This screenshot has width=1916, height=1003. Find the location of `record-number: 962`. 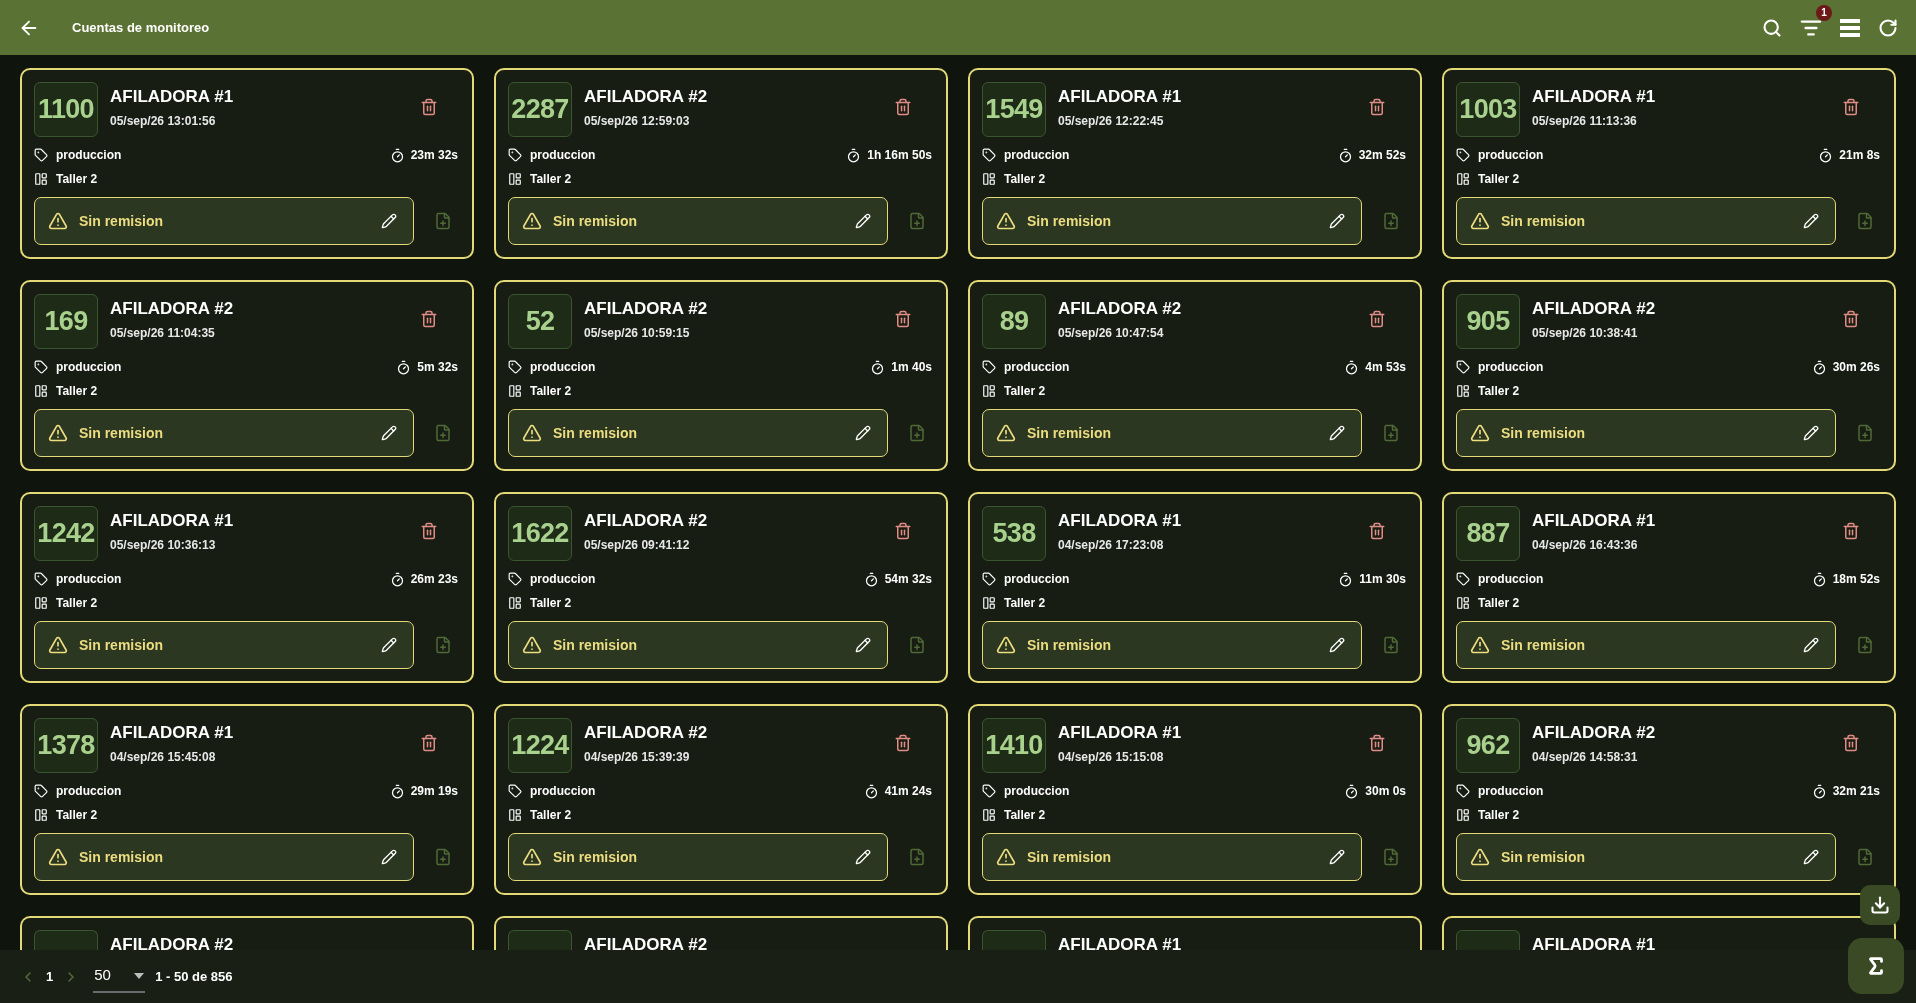

record-number: 962 is located at coordinates (1488, 745).